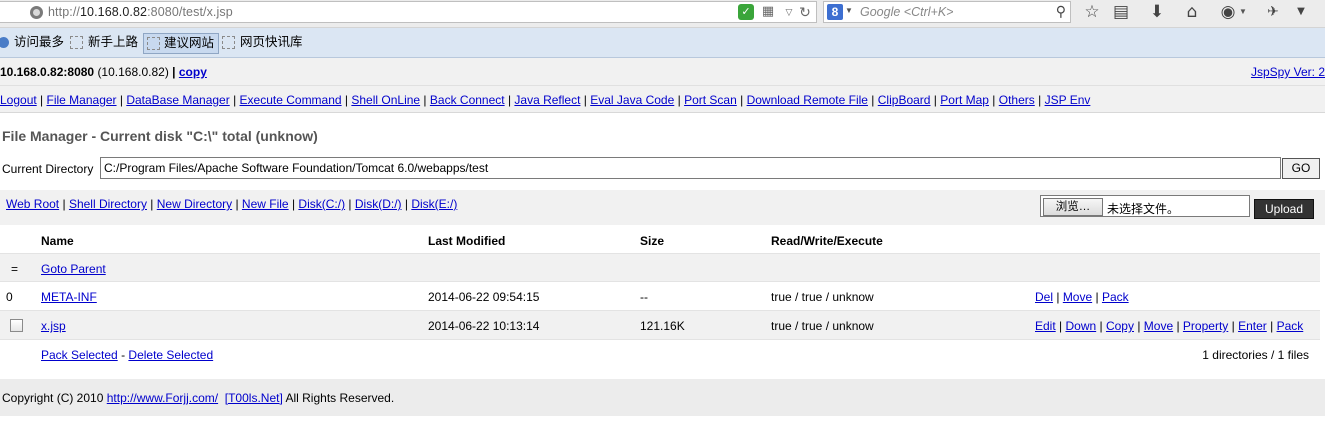  Describe the element at coordinates (1288, 72) in the screenshot. I see `version-link: JspSpy Ver: 2` at that location.